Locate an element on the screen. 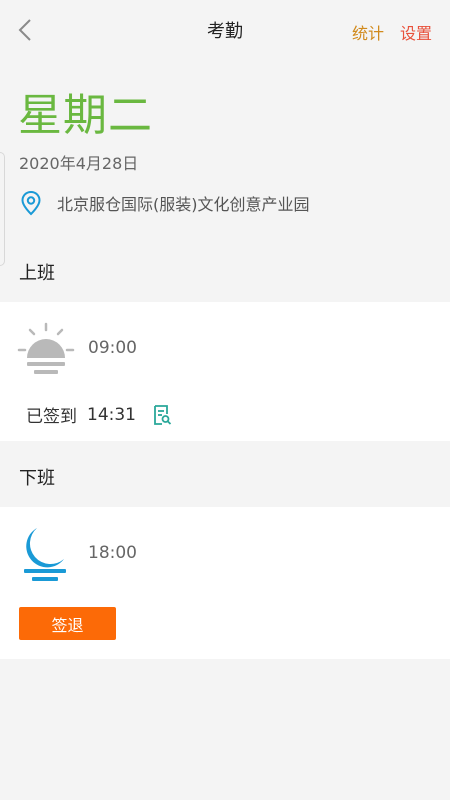 The image size is (450, 800). chevron-left-icon is located at coordinates (24, 30).